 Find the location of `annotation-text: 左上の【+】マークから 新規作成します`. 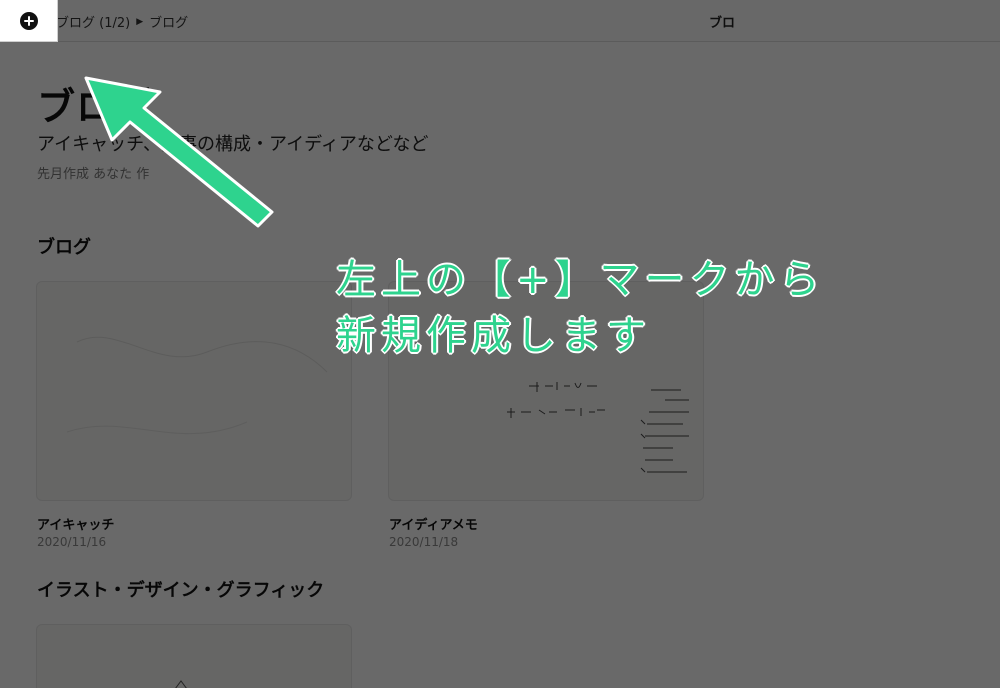

annotation-text: 左上の【+】マークから 新規作成します is located at coordinates (646, 308).